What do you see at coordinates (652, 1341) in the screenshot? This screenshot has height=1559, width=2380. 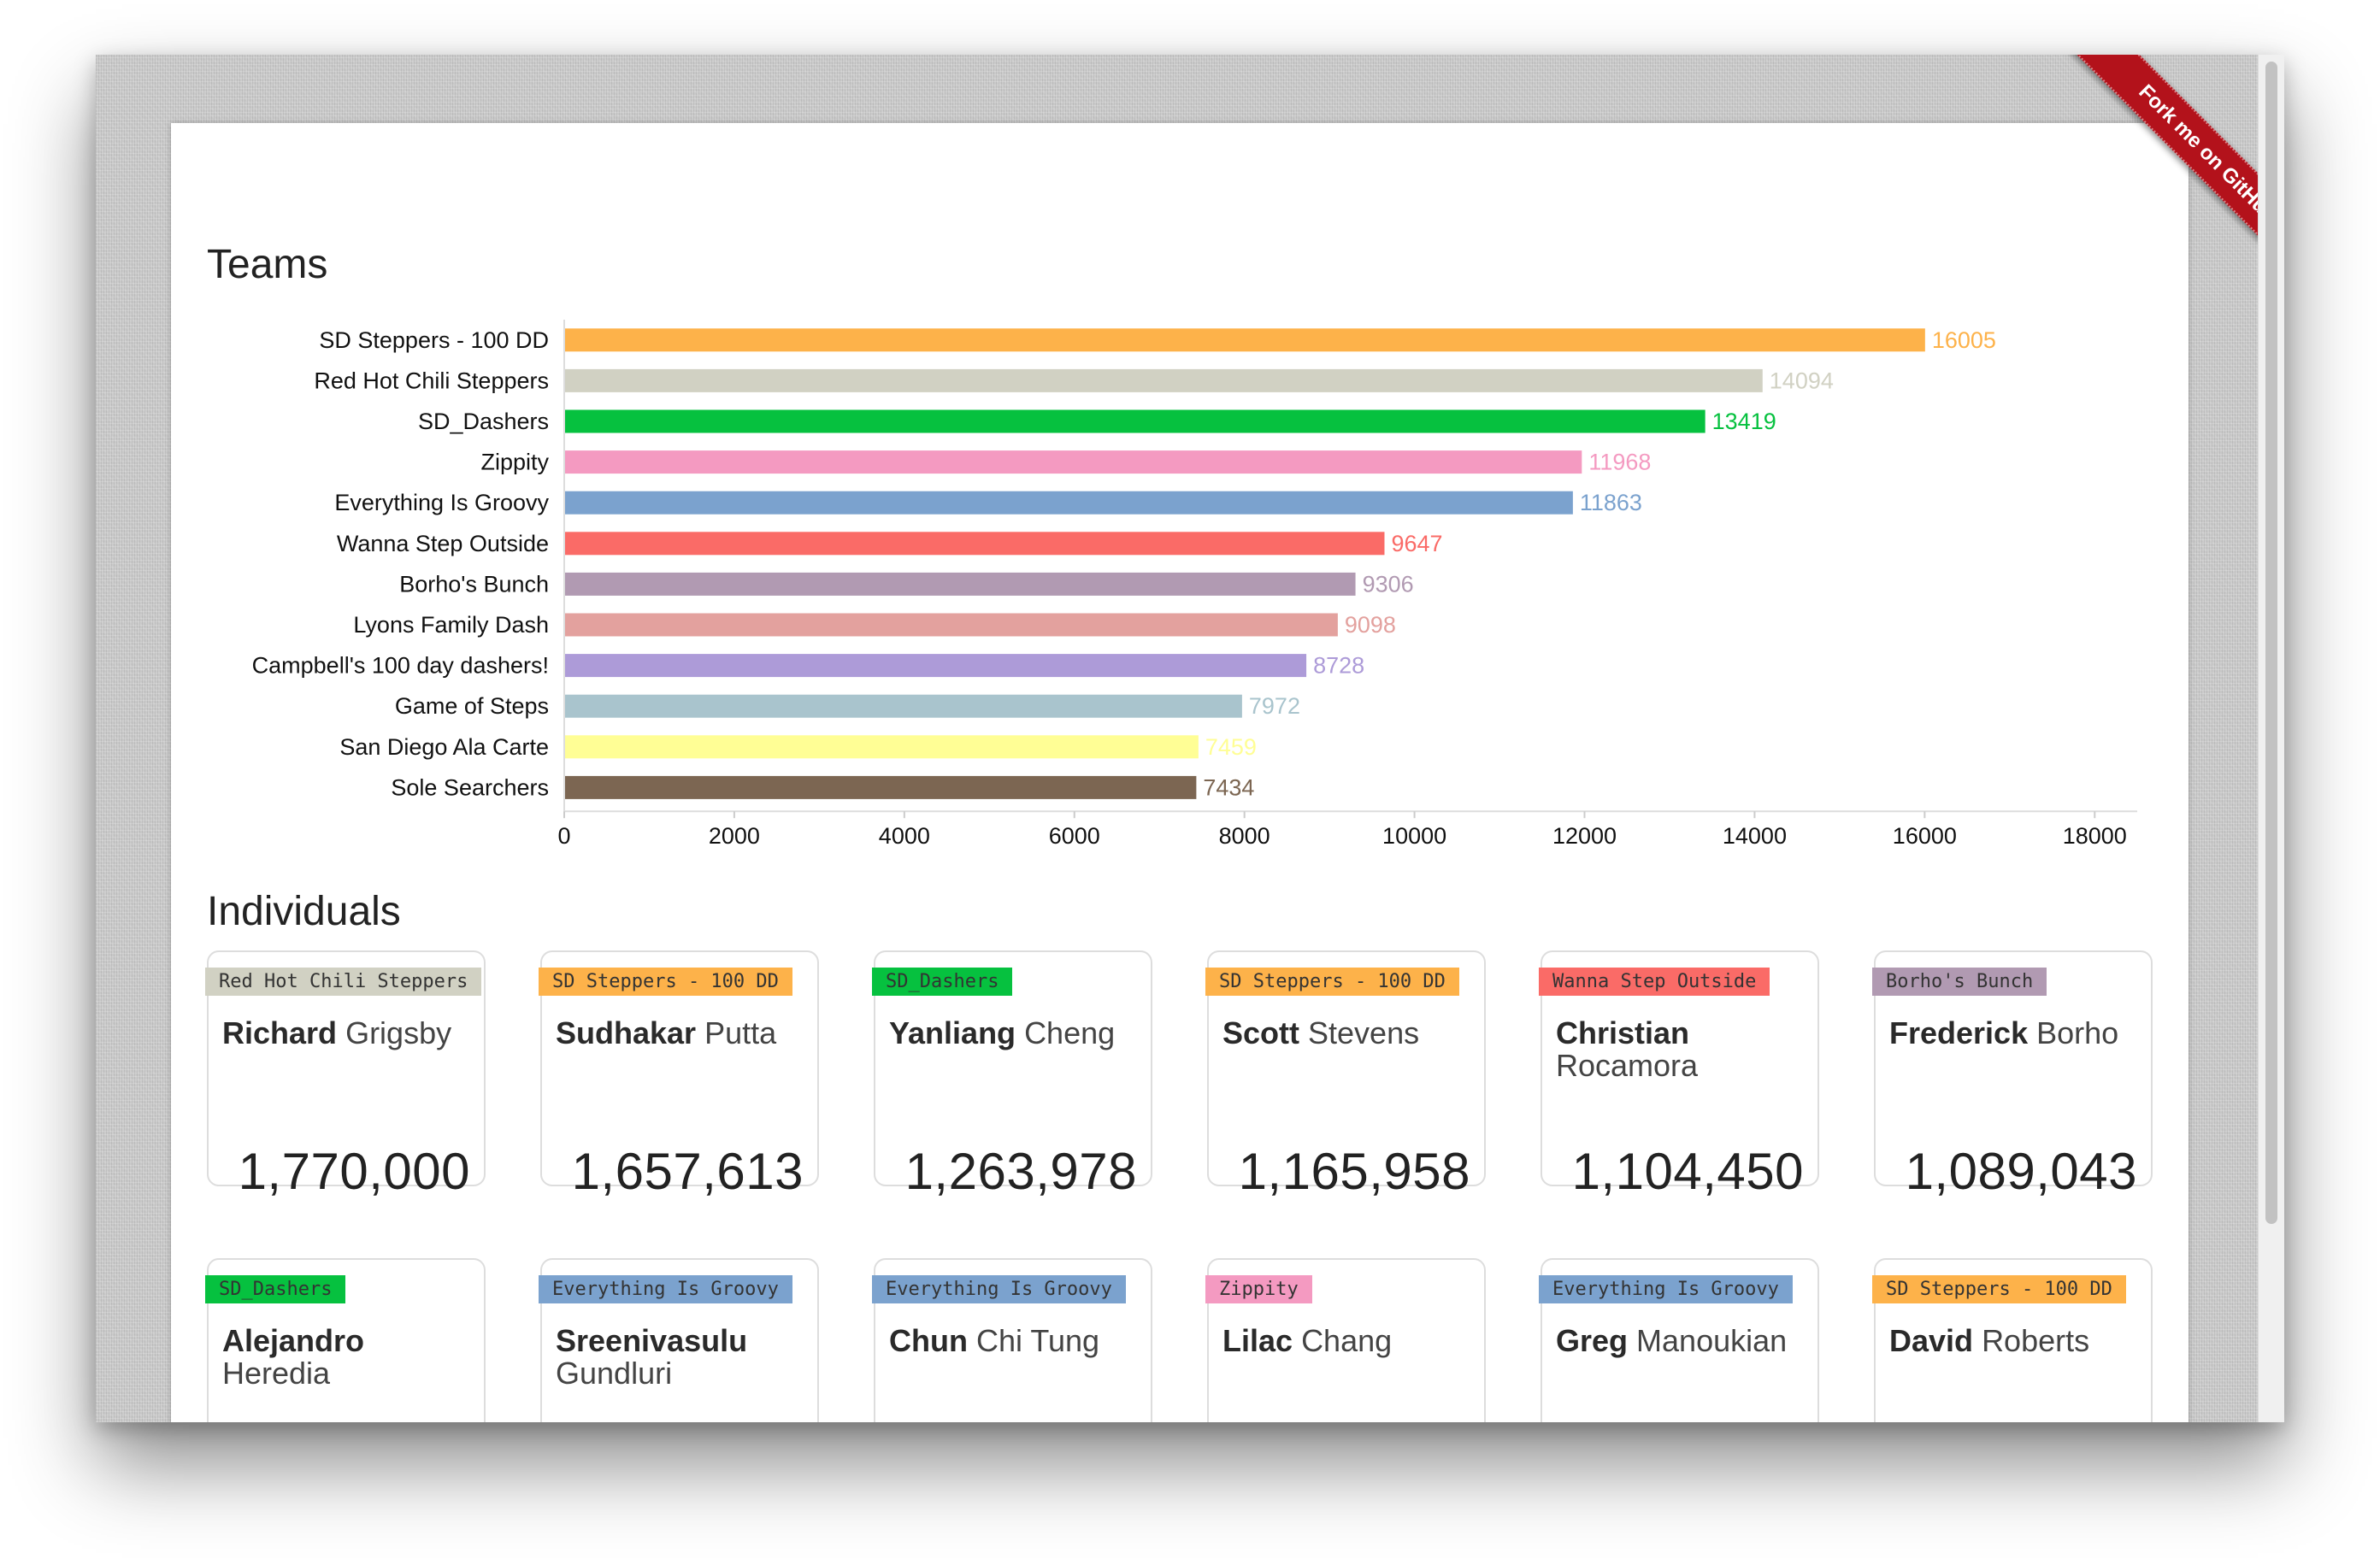 I see `first-name: Sreenivasulu` at bounding box center [652, 1341].